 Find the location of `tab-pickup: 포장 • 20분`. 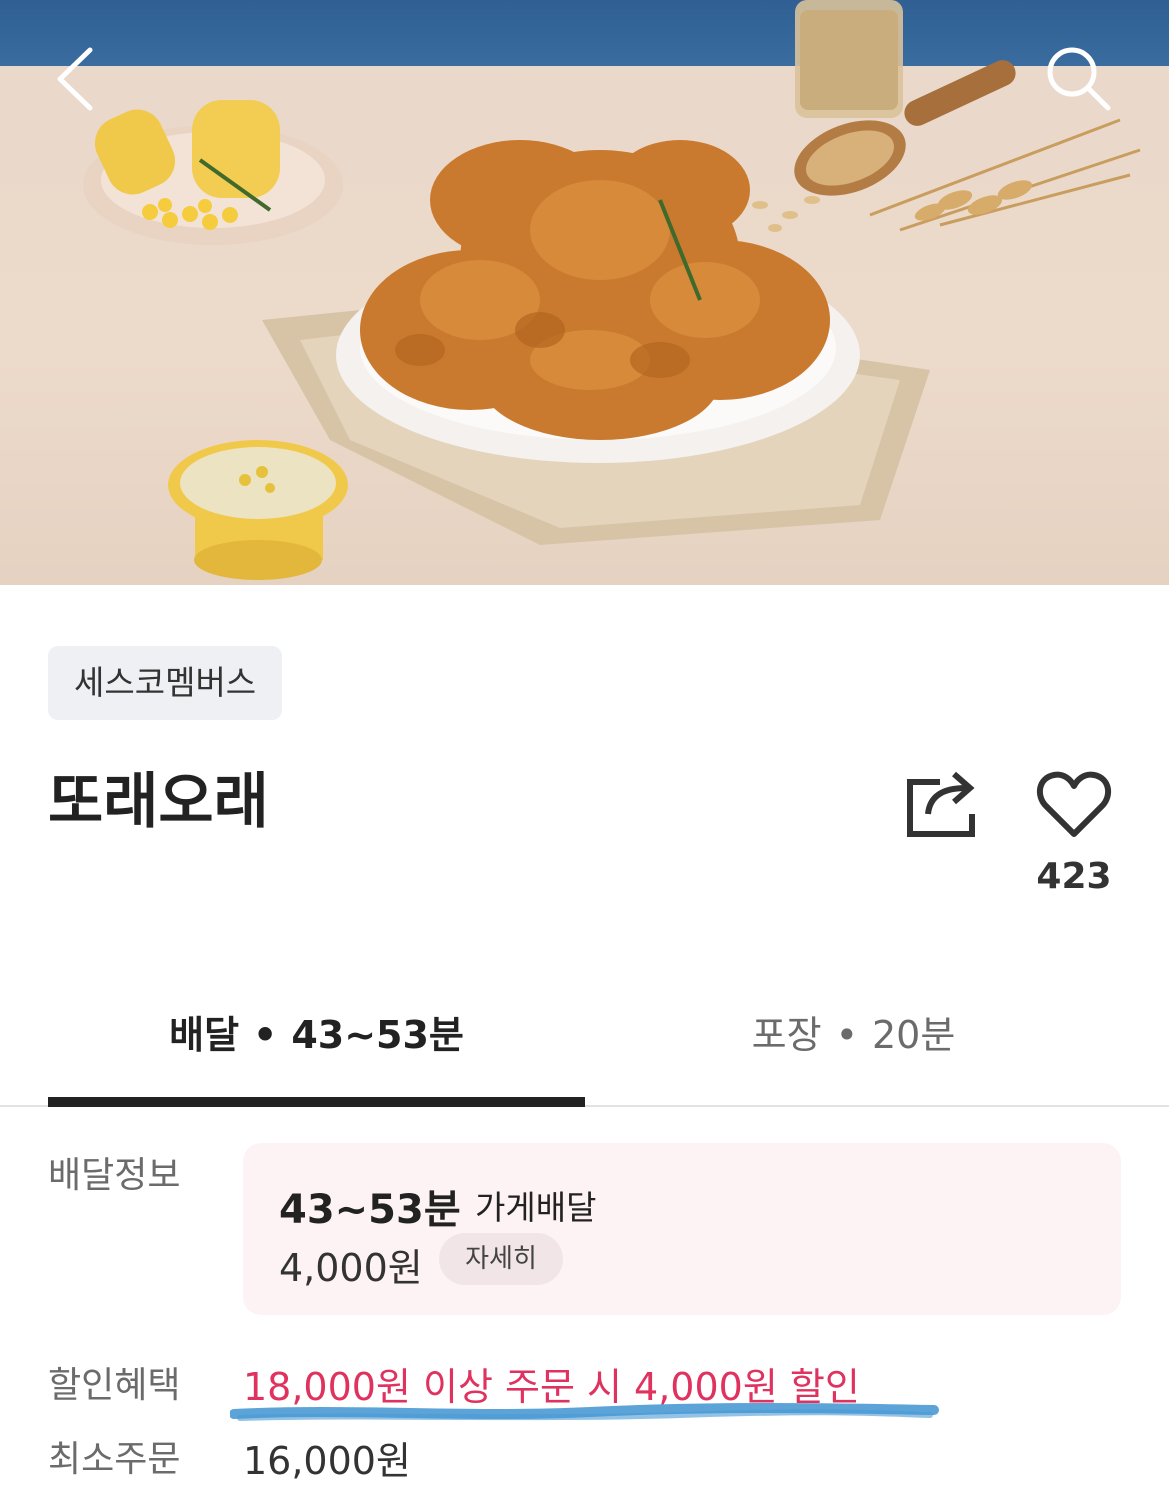

tab-pickup: 포장 • 20분 is located at coordinates (853, 1035).